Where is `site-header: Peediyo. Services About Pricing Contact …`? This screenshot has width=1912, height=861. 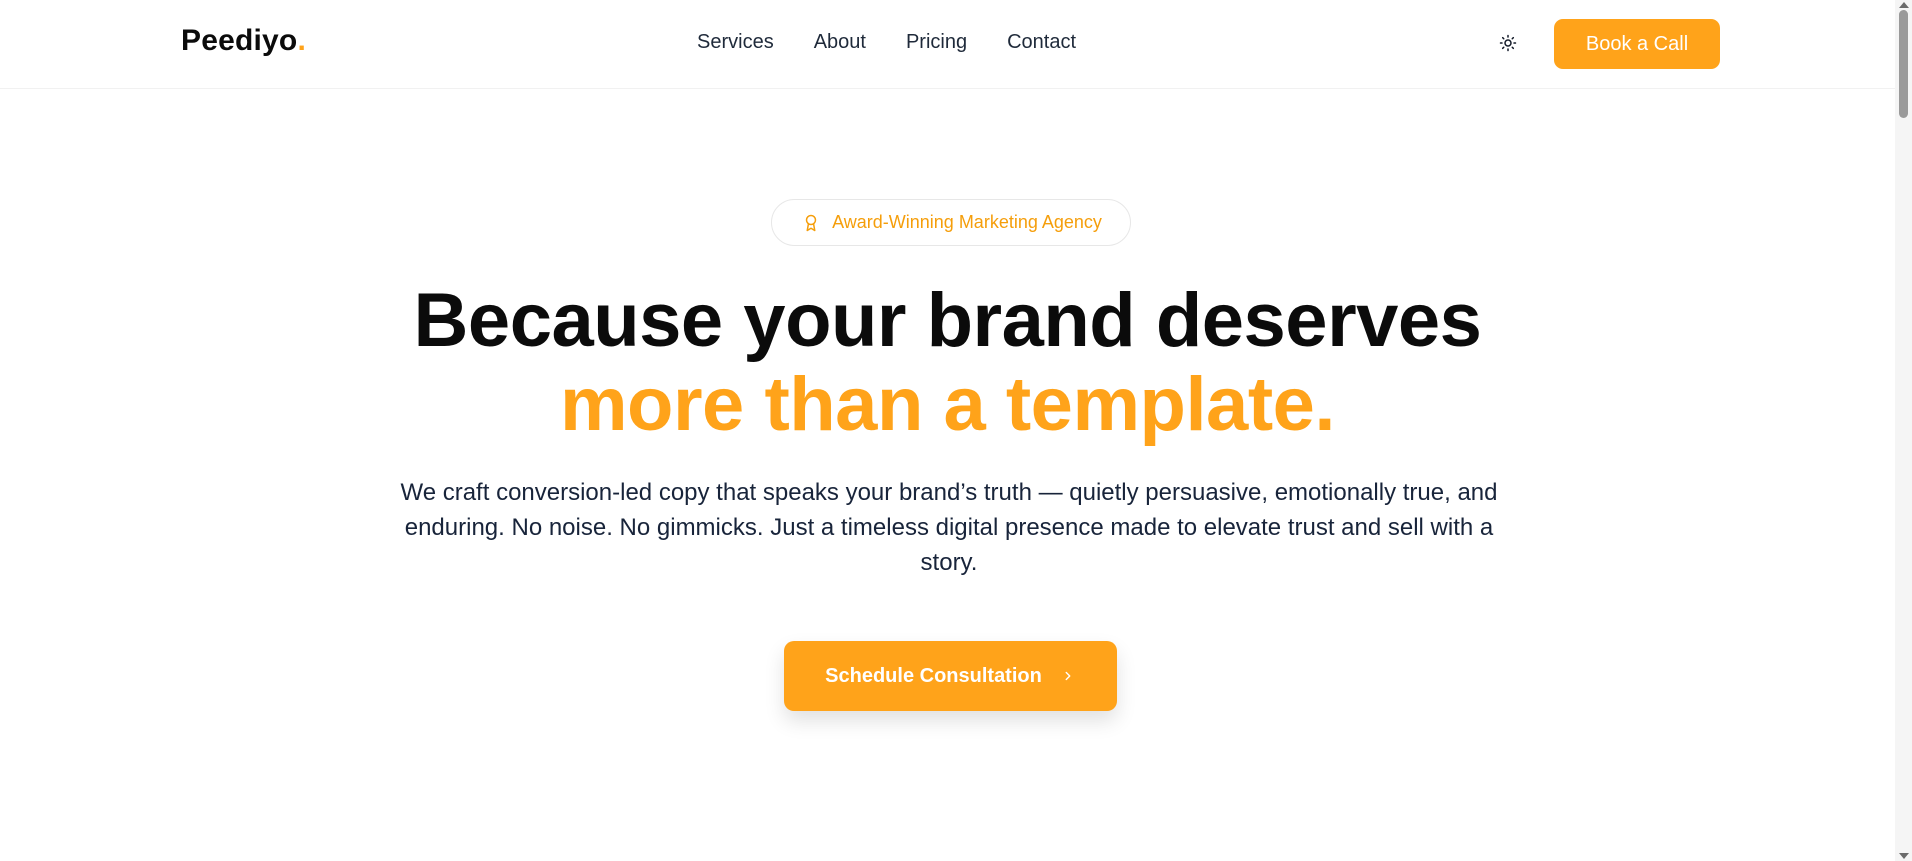
site-header: Peediyo. Services About Pricing Contact … is located at coordinates (947, 44).